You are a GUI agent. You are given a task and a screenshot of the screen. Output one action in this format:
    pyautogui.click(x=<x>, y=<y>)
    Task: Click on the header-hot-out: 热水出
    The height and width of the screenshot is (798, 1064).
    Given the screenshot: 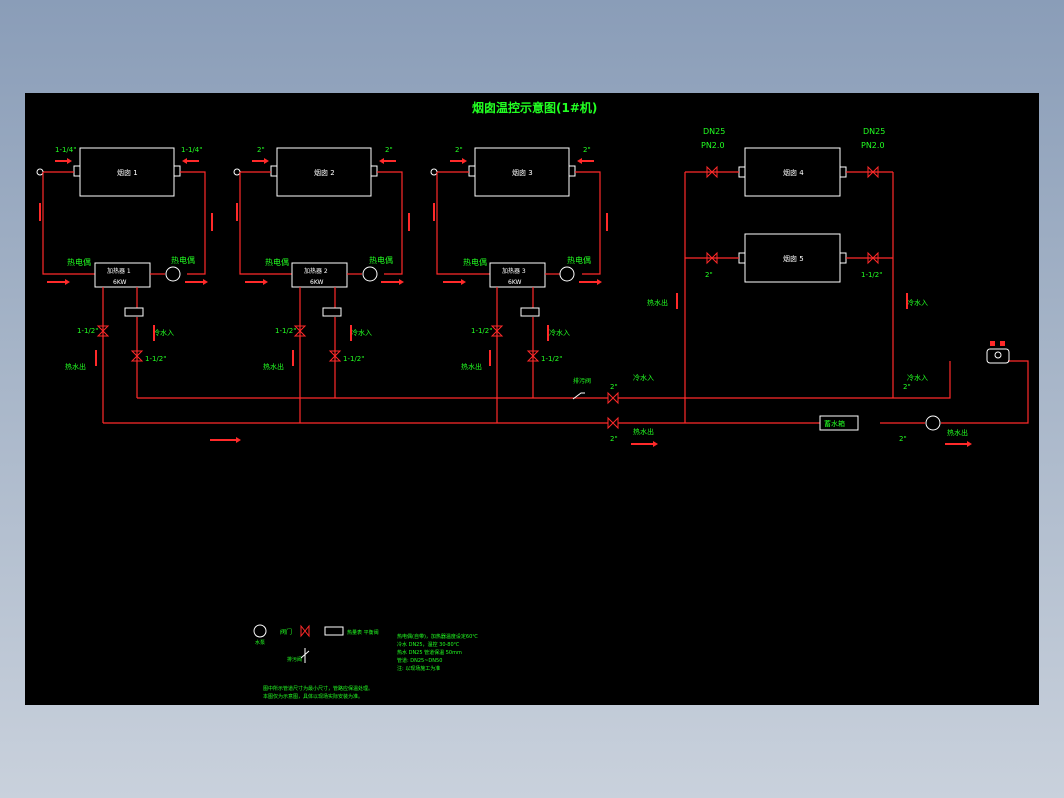 What is the action you would take?
    pyautogui.click(x=643, y=431)
    